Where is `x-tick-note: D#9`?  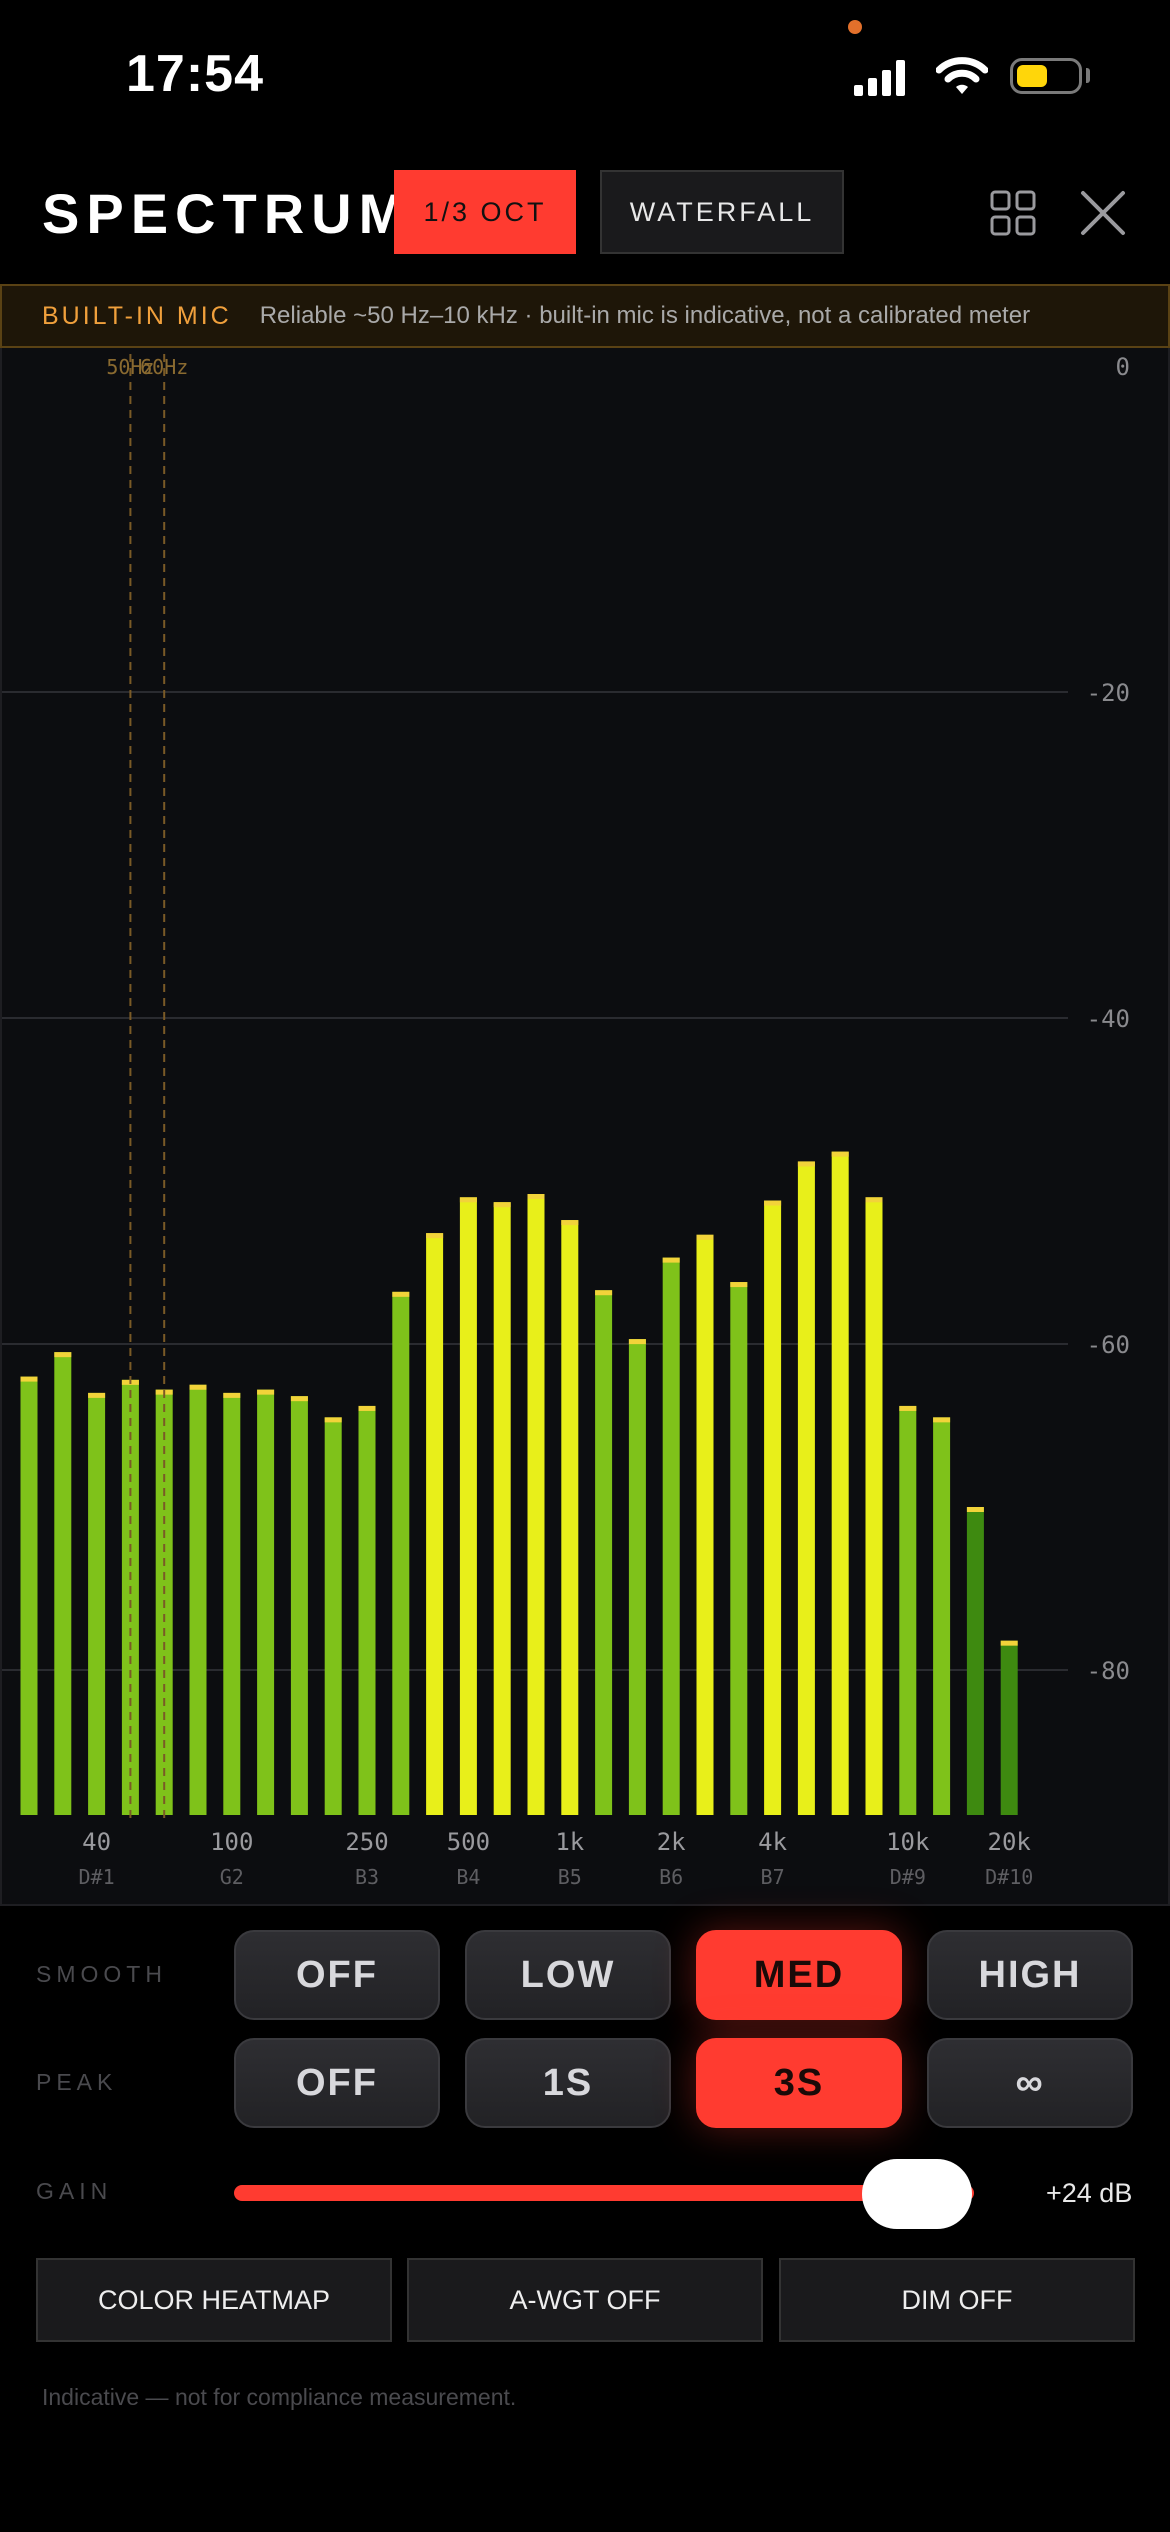
x-tick-note: D#9 is located at coordinates (908, 1877).